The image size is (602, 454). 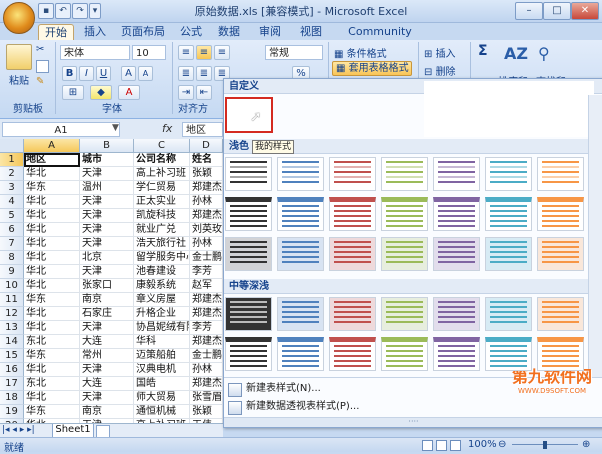 What do you see at coordinates (95, 32) in the screenshot?
I see `tab-insert: 插入` at bounding box center [95, 32].